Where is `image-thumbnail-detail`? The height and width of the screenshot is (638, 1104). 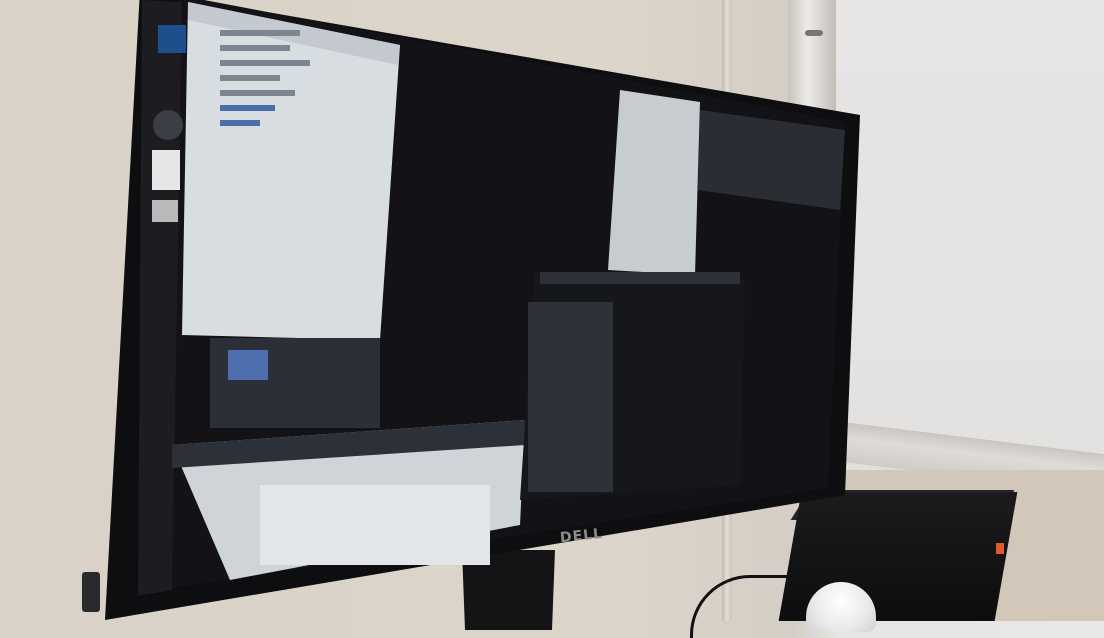
image-thumbnail-detail is located at coordinates (248, 365).